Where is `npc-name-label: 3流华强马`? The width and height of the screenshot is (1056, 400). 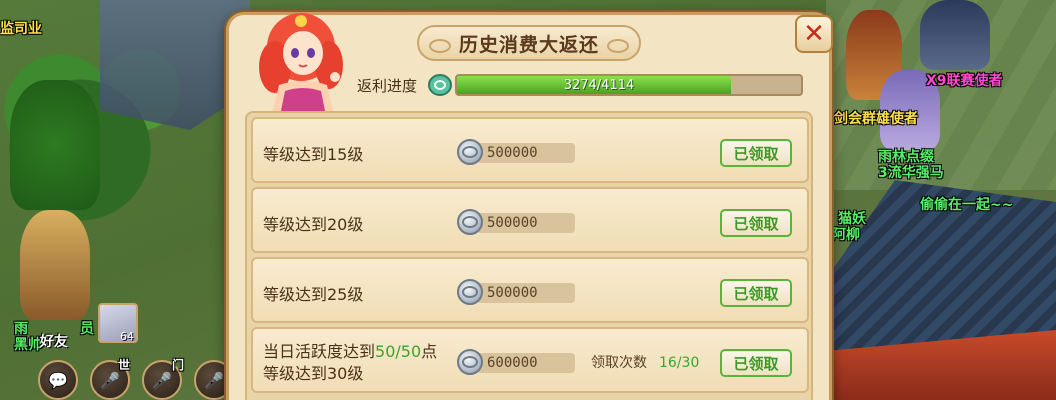 npc-name-label: 3流华强马 is located at coordinates (911, 173).